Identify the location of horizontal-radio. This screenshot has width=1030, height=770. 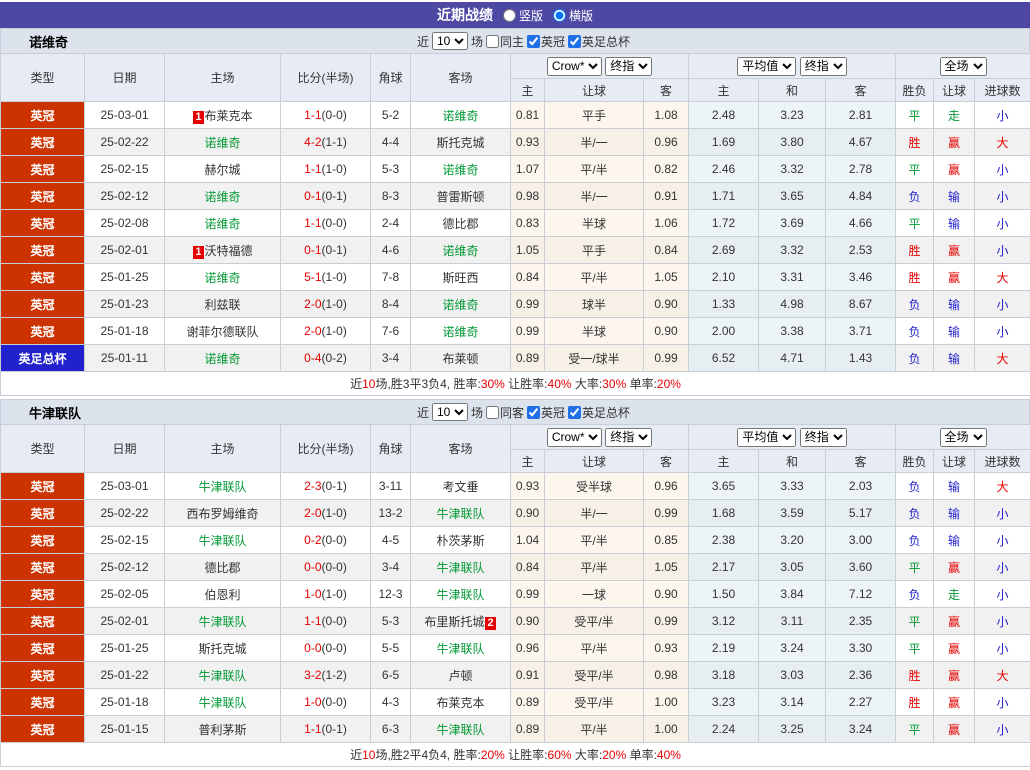
(559, 15).